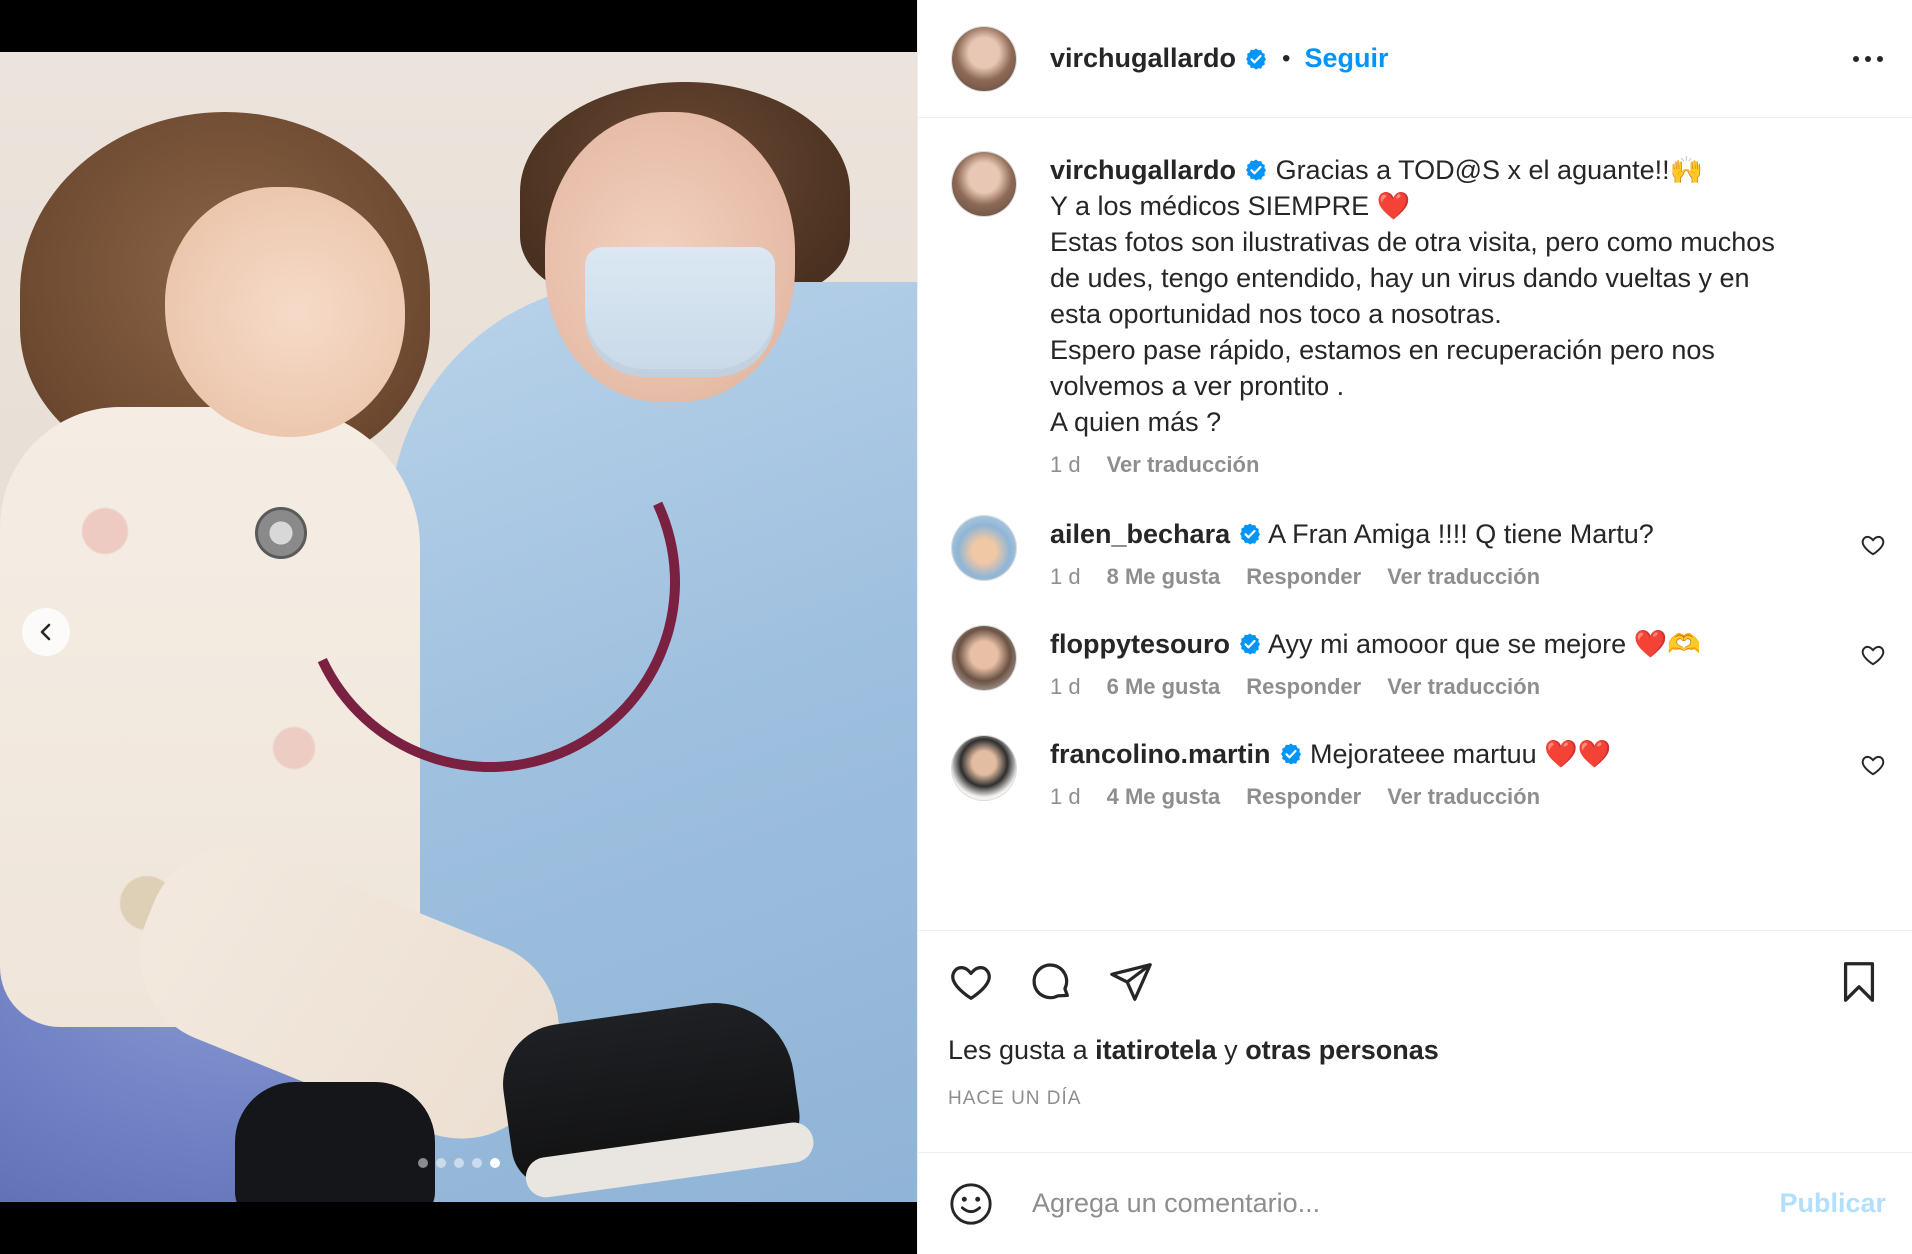  Describe the element at coordinates (1143, 58) in the screenshot. I see `author-username: virchugallardo` at that location.